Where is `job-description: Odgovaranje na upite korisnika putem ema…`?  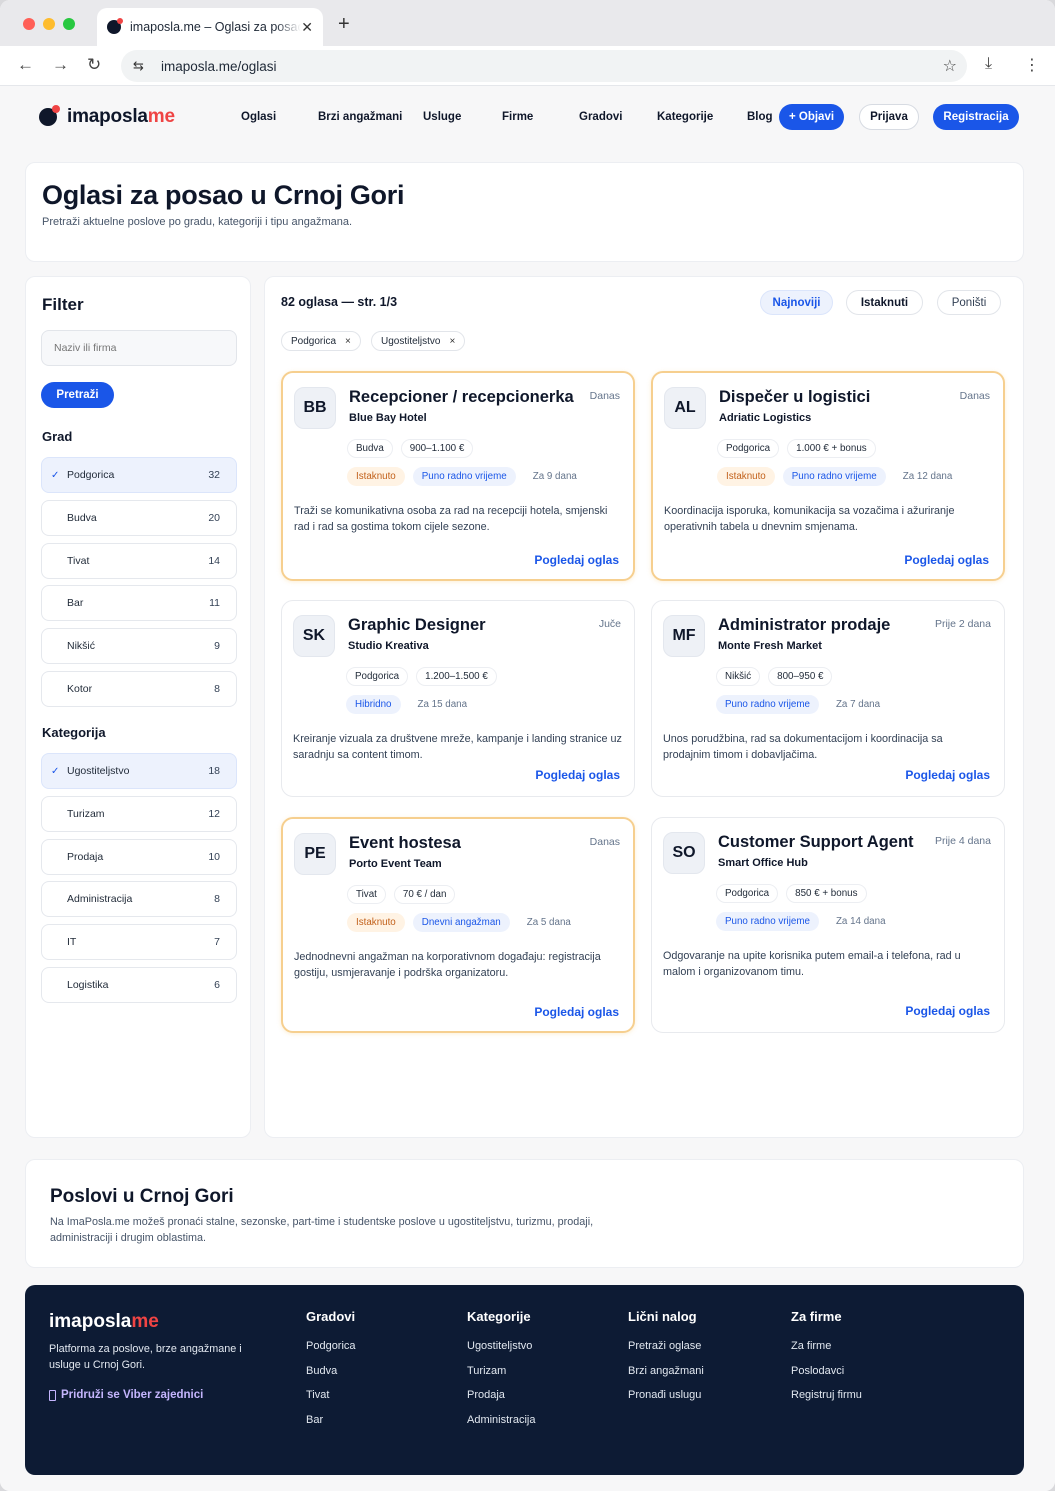 job-description: Odgovaranje na upite korisnika putem ema… is located at coordinates (812, 964).